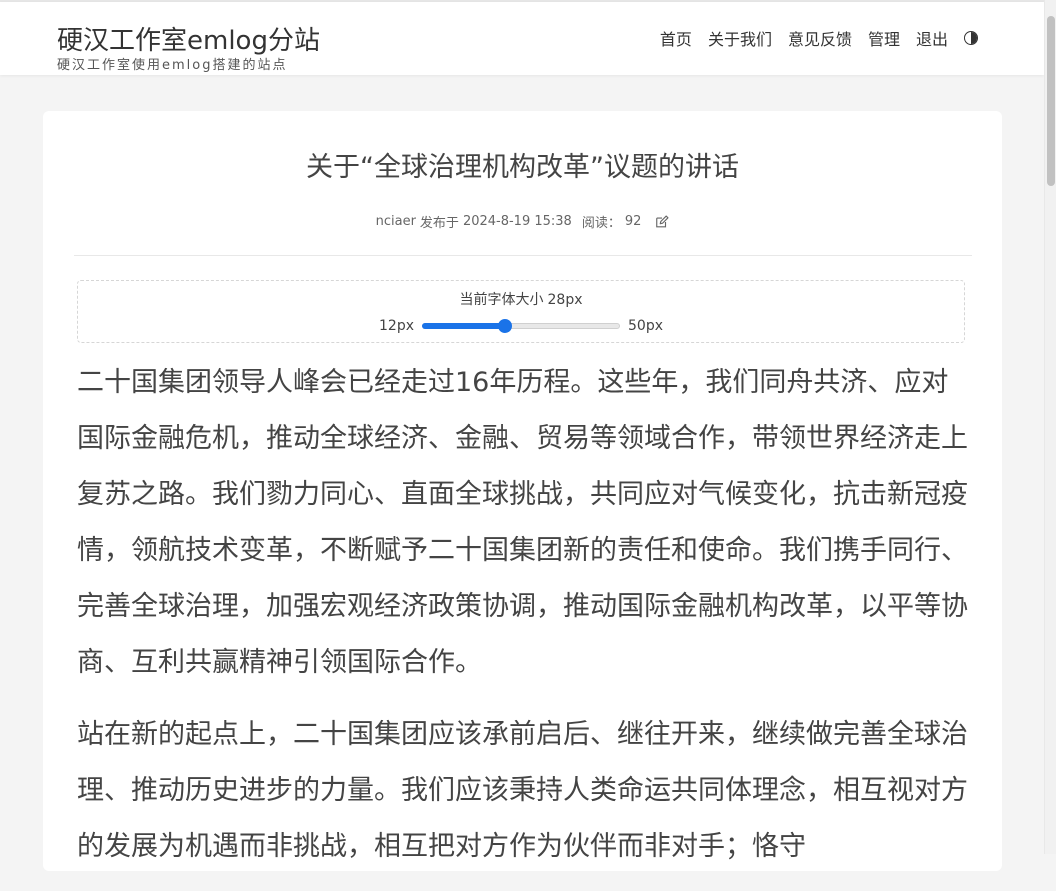 This screenshot has width=1056, height=891. What do you see at coordinates (1051, 101) in the screenshot?
I see `scrollbar-thumb` at bounding box center [1051, 101].